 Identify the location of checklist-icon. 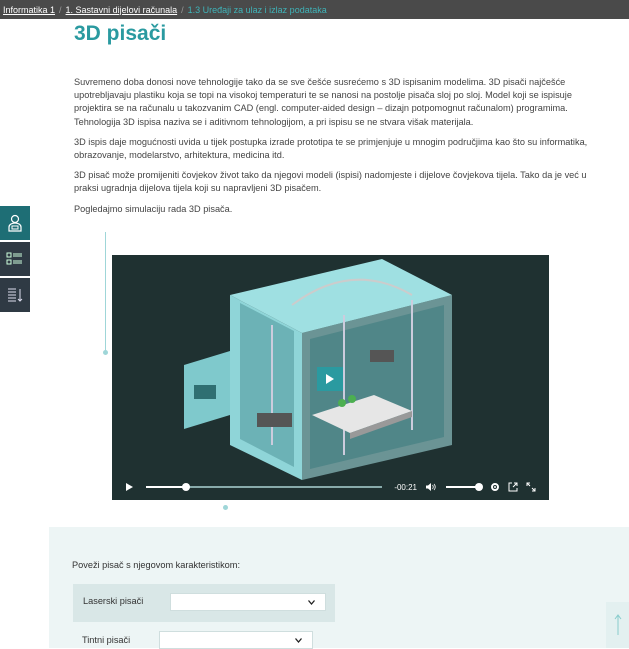
(14, 258).